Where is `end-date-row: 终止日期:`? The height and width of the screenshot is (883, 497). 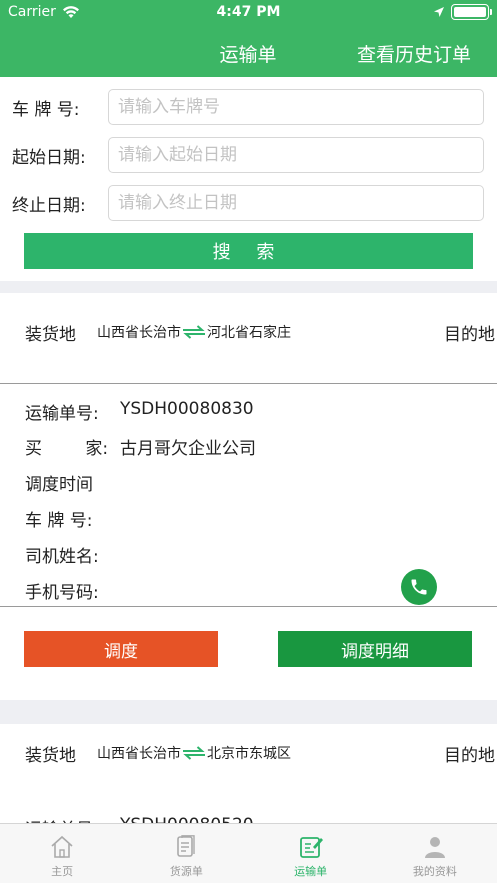
end-date-row: 终止日期: is located at coordinates (248, 203).